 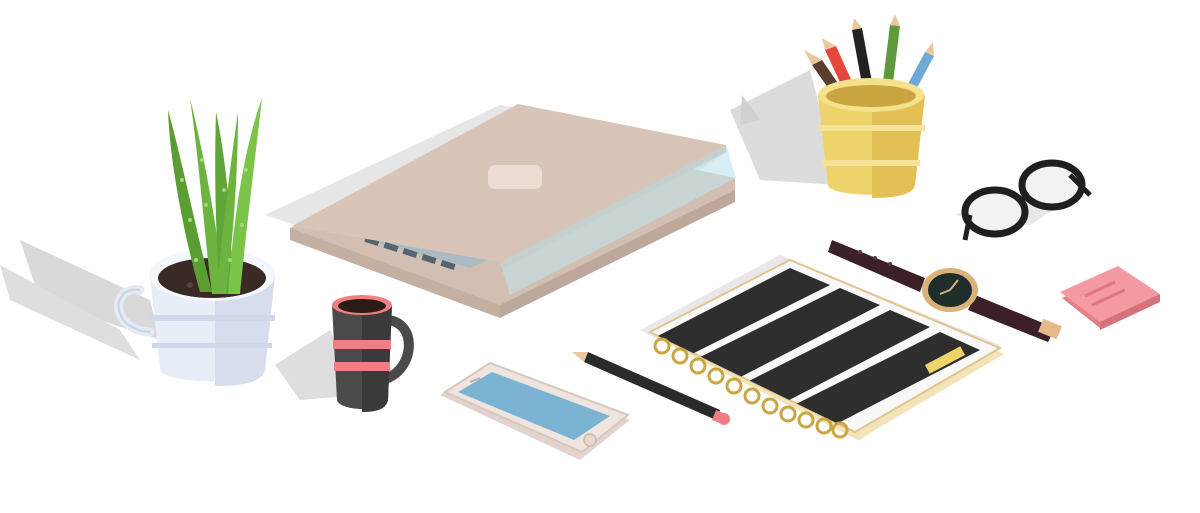 What do you see at coordinates (1110, 298) in the screenshot?
I see `sticky-notes-icon` at bounding box center [1110, 298].